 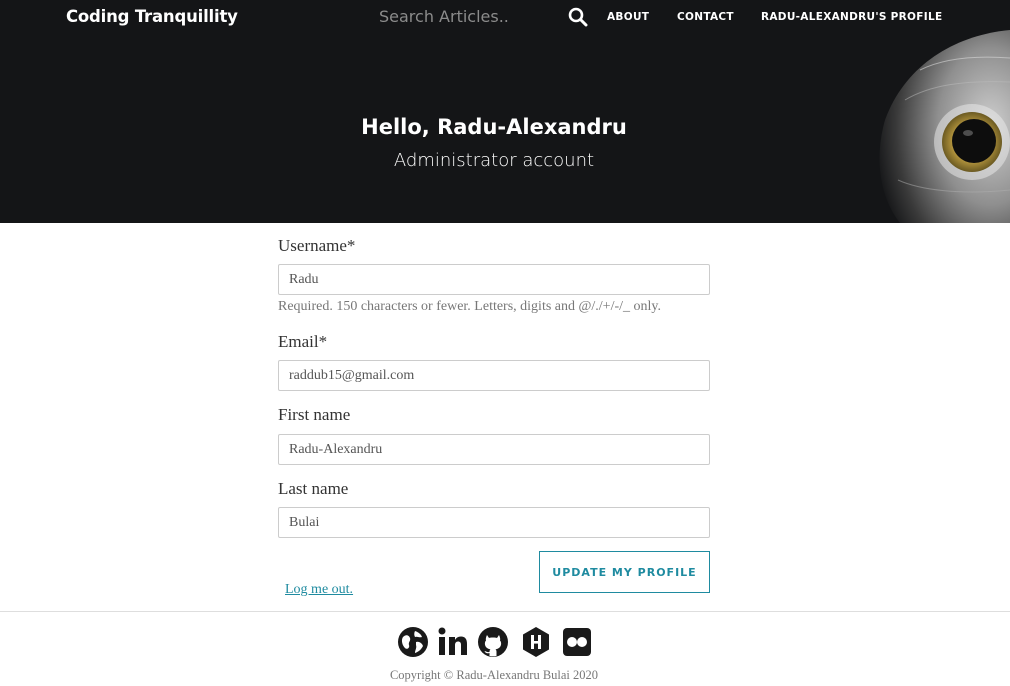 What do you see at coordinates (494, 375) in the screenshot?
I see `email-field` at bounding box center [494, 375].